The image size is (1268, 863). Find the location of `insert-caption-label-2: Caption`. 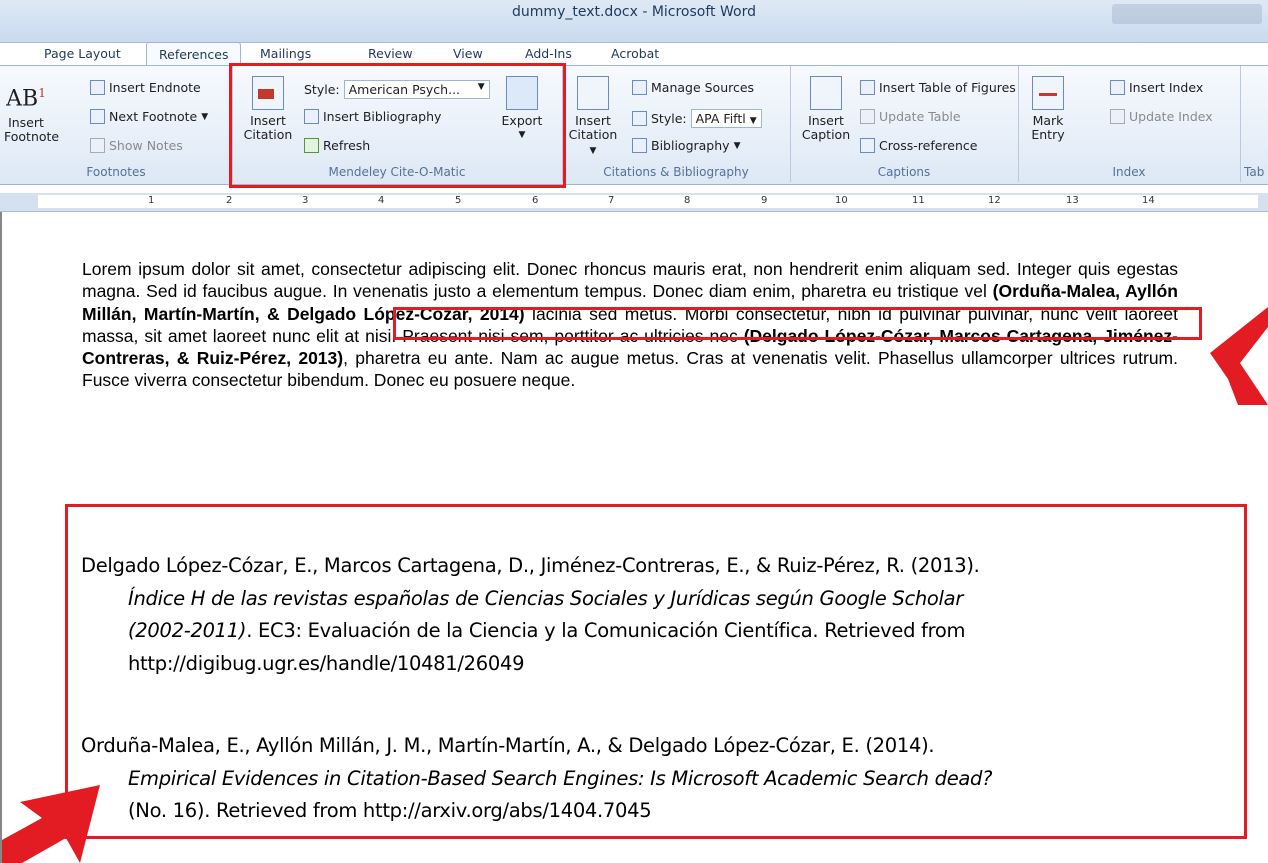

insert-caption-label-2: Caption is located at coordinates (826, 134).